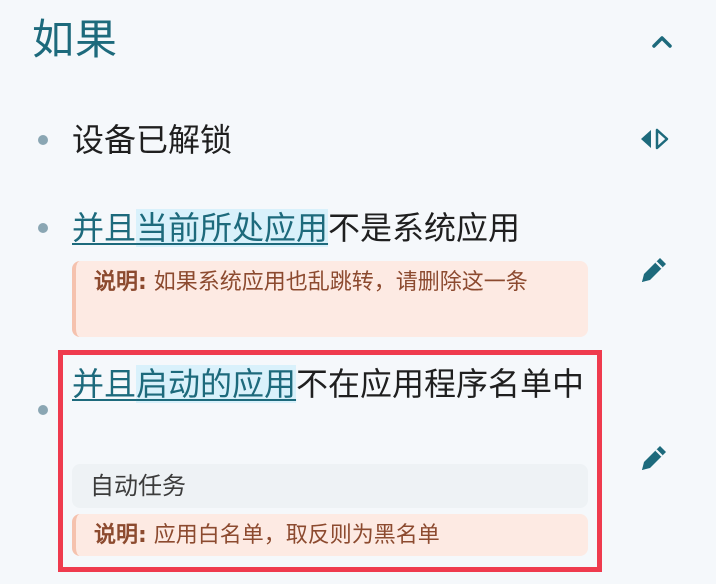 The image size is (716, 584). I want to click on condition-suffix: 不在应用程序名单中, so click(440, 384).